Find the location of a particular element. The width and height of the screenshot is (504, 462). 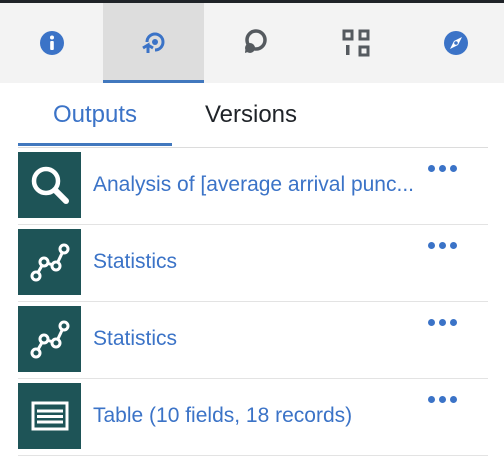

toolbar-button-explore is located at coordinates (455, 43).